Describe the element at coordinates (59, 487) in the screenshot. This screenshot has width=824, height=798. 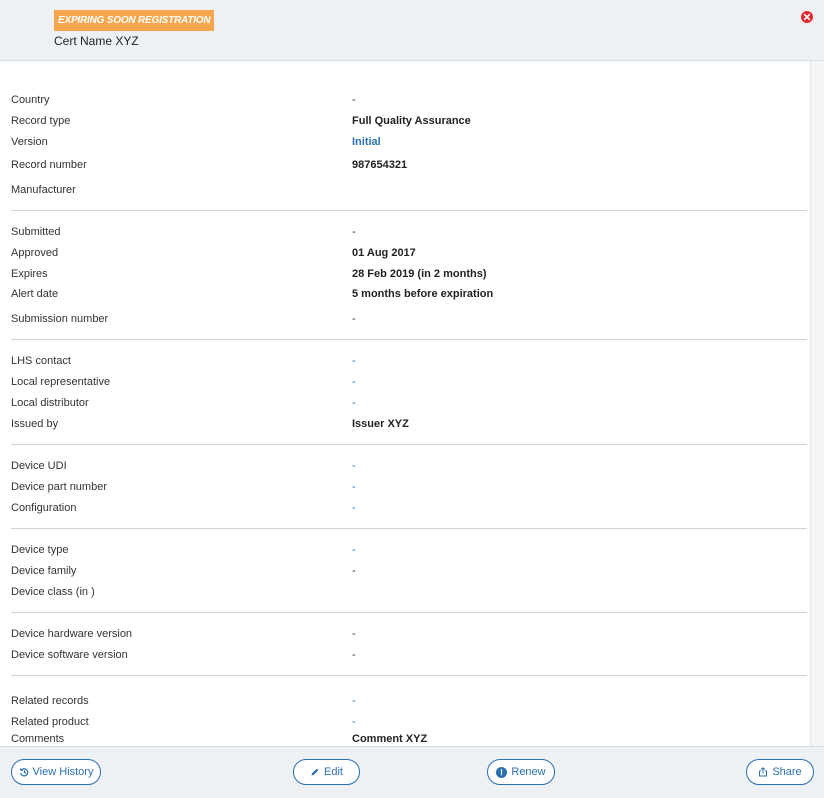
I see `field-label: Device part number` at that location.